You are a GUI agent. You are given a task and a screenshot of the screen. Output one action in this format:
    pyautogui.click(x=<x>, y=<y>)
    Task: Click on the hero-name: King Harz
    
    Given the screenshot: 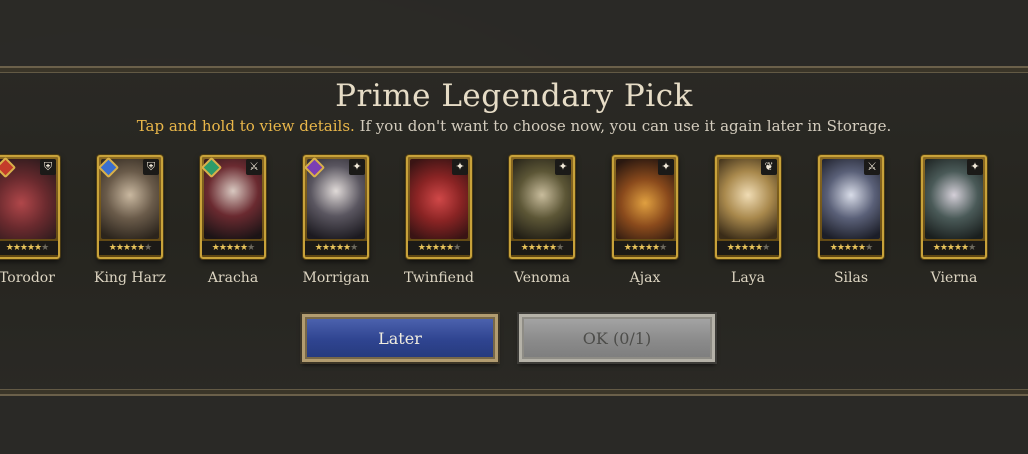 What is the action you would take?
    pyautogui.click(x=130, y=278)
    